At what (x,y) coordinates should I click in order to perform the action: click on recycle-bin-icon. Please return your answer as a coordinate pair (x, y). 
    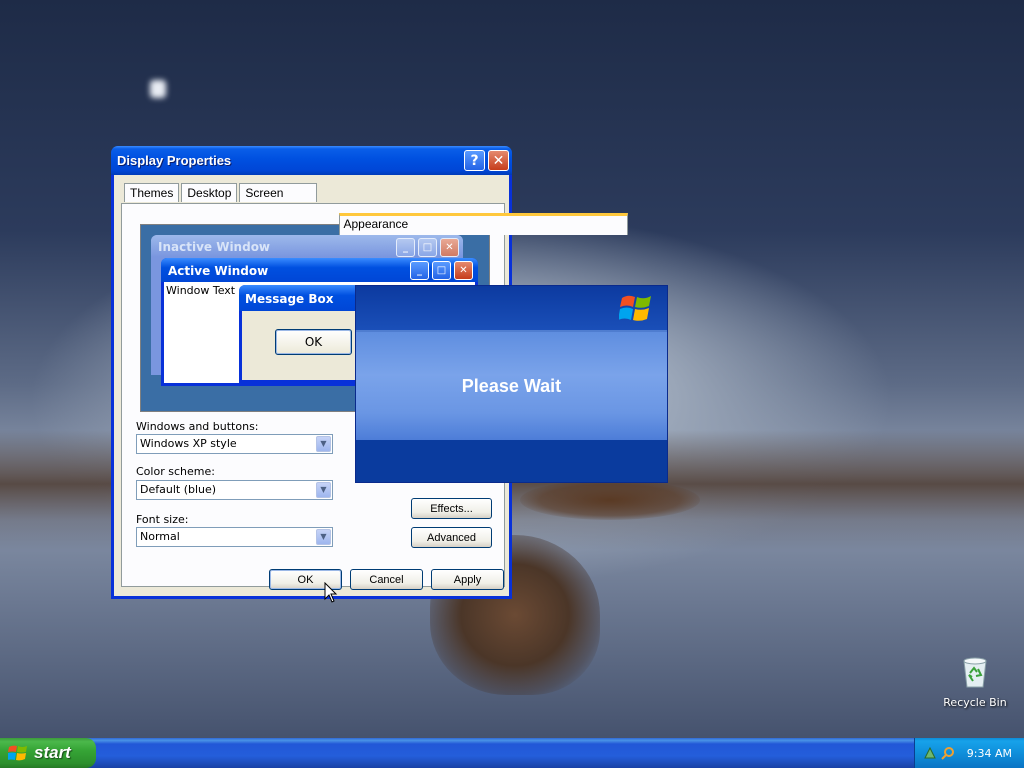
    Looking at the image, I should click on (975, 672).